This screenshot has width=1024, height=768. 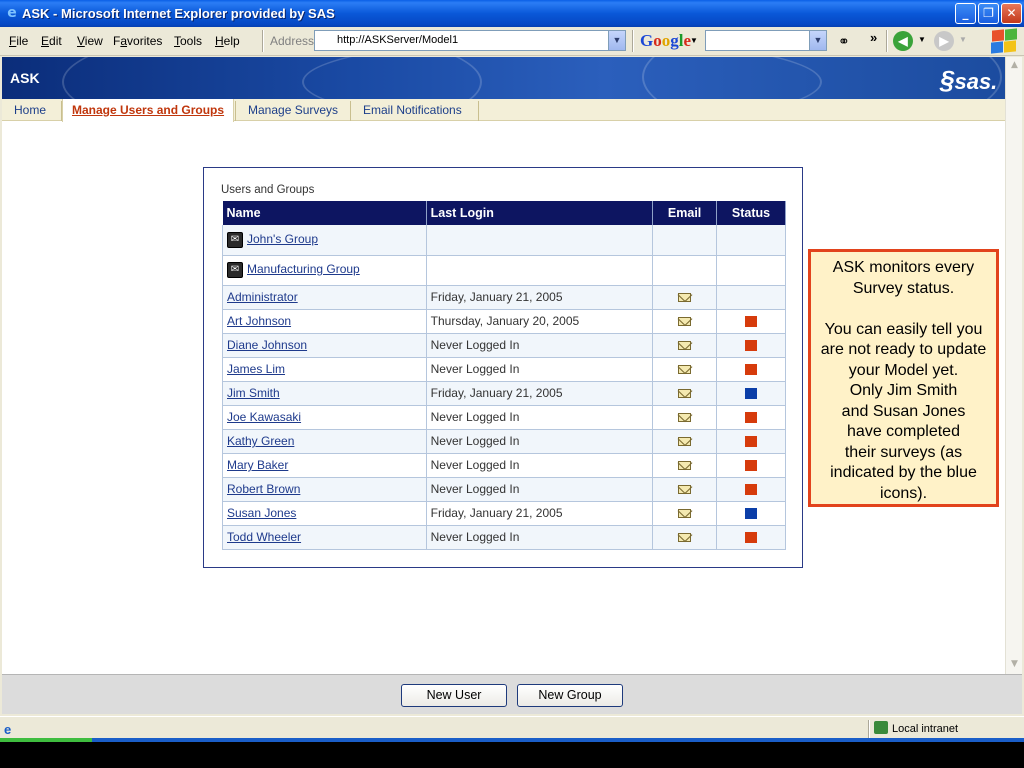 I want to click on user-name-cell: Art Johnson, so click(x=324, y=321).